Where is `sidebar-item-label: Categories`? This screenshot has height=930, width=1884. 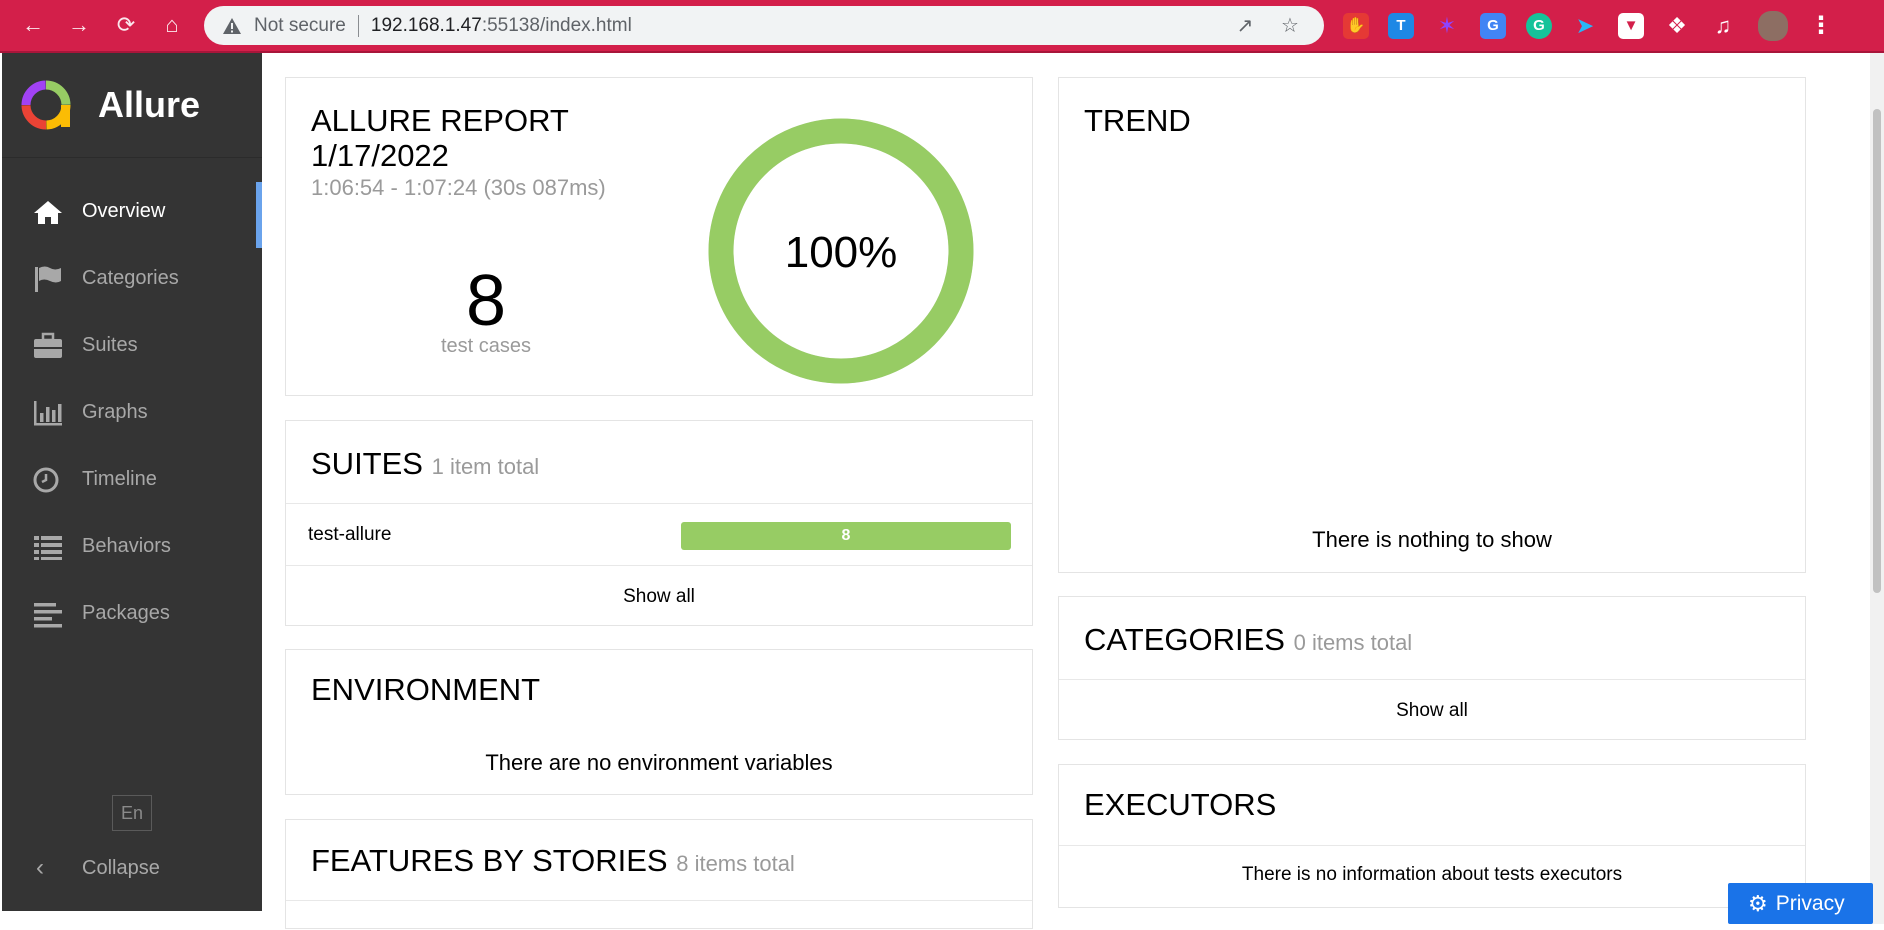 sidebar-item-label: Categories is located at coordinates (130, 278).